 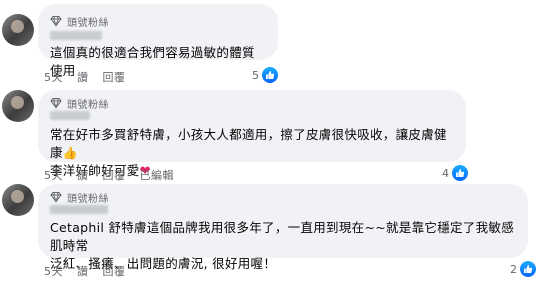 What do you see at coordinates (248, 143) in the screenshot?
I see `comment-text-line-1: 常在好市多買舒特膚，小孩大人都適用，擦了皮膚很快吸收，讓皮膚健康` at bounding box center [248, 143].